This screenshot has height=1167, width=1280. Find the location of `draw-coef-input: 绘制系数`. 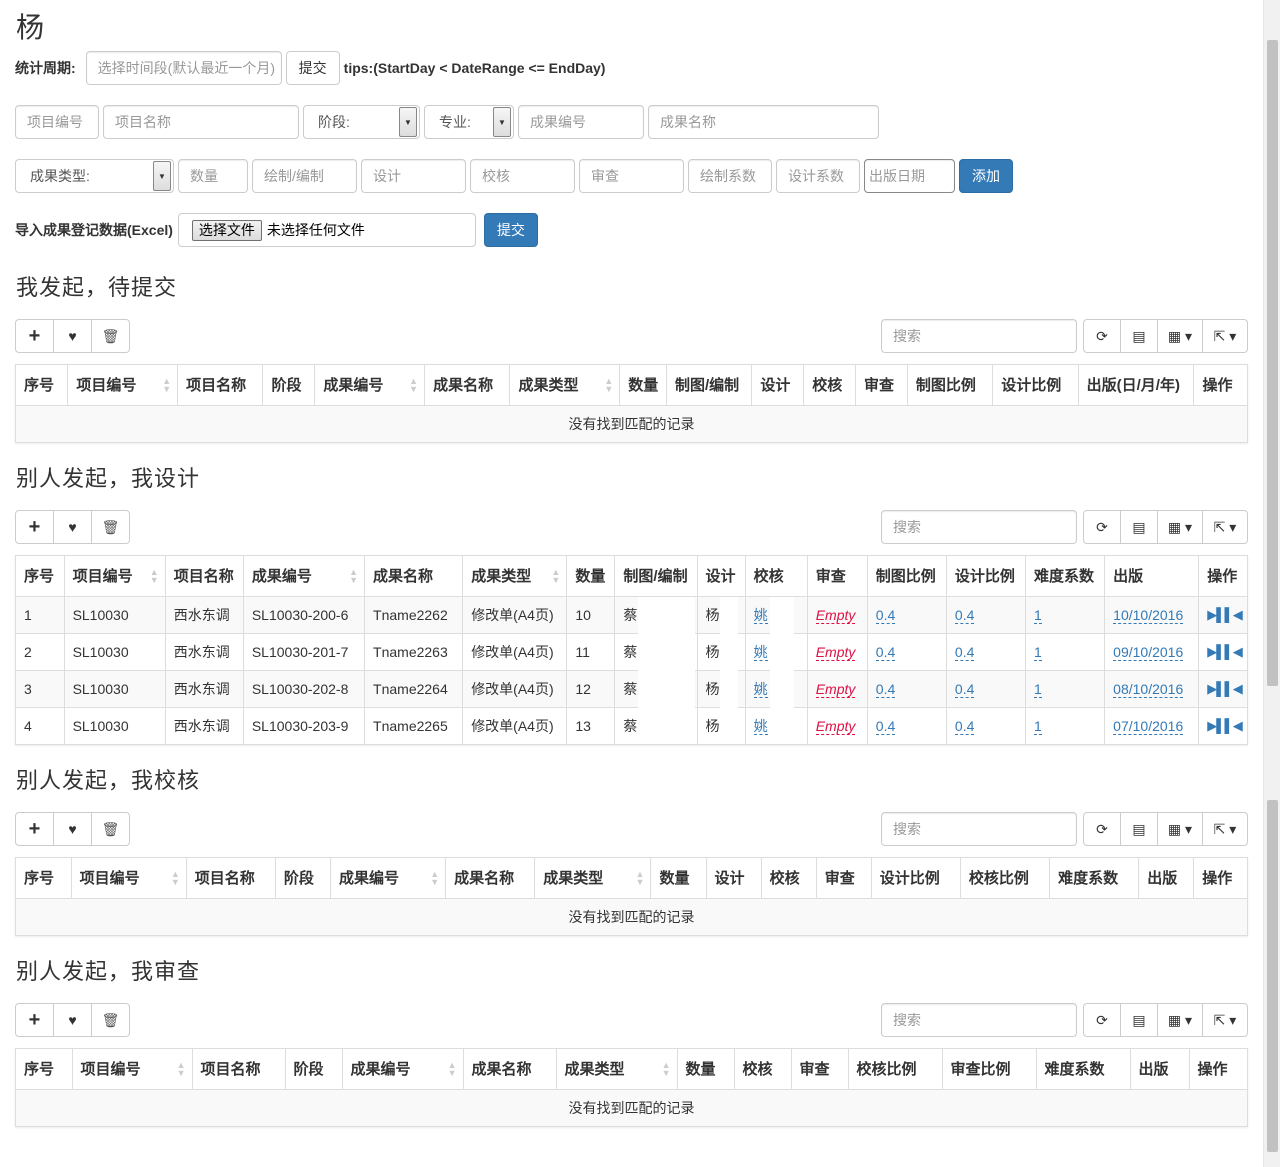

draw-coef-input: 绘制系数 is located at coordinates (730, 176).